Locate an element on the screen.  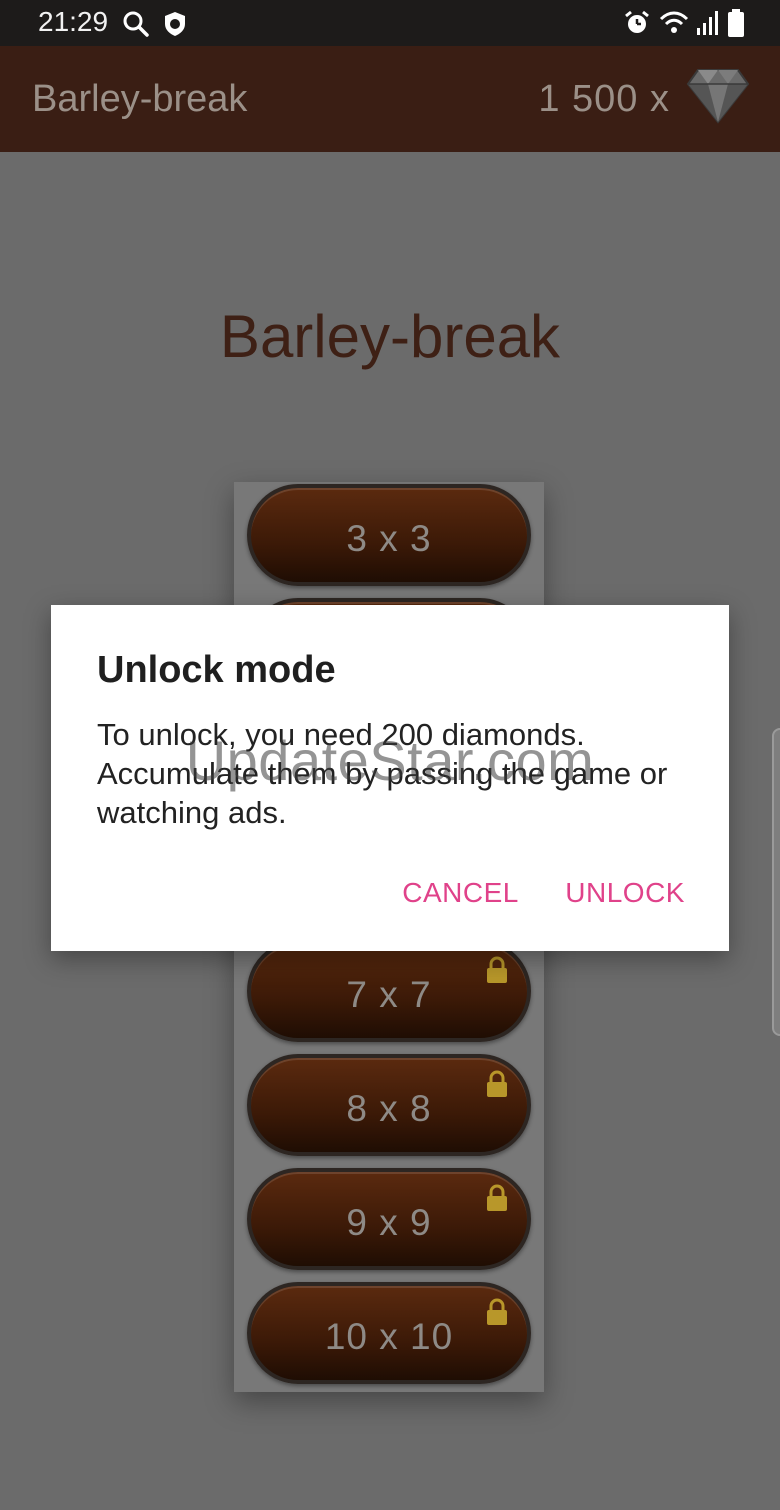
search-icon is located at coordinates (136, 26).